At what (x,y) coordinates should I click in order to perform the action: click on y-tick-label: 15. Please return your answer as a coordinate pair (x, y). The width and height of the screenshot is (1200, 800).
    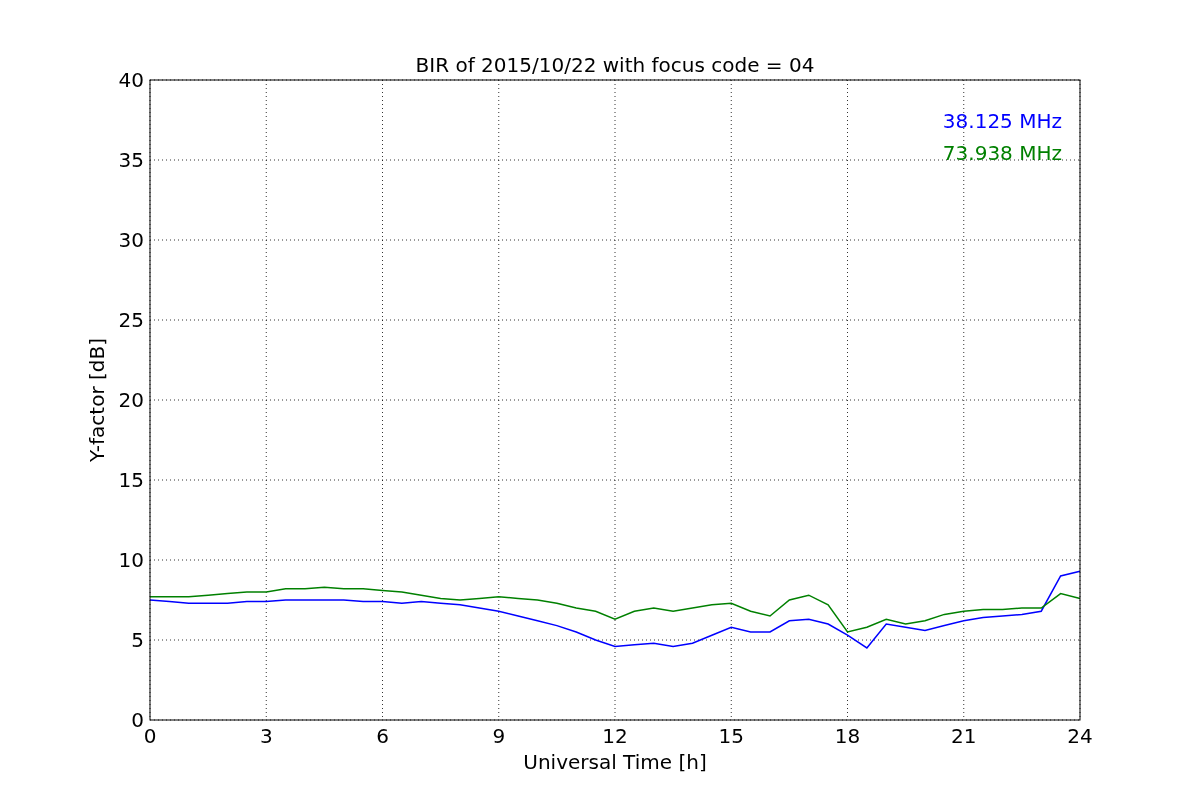
    Looking at the image, I should click on (131, 480).